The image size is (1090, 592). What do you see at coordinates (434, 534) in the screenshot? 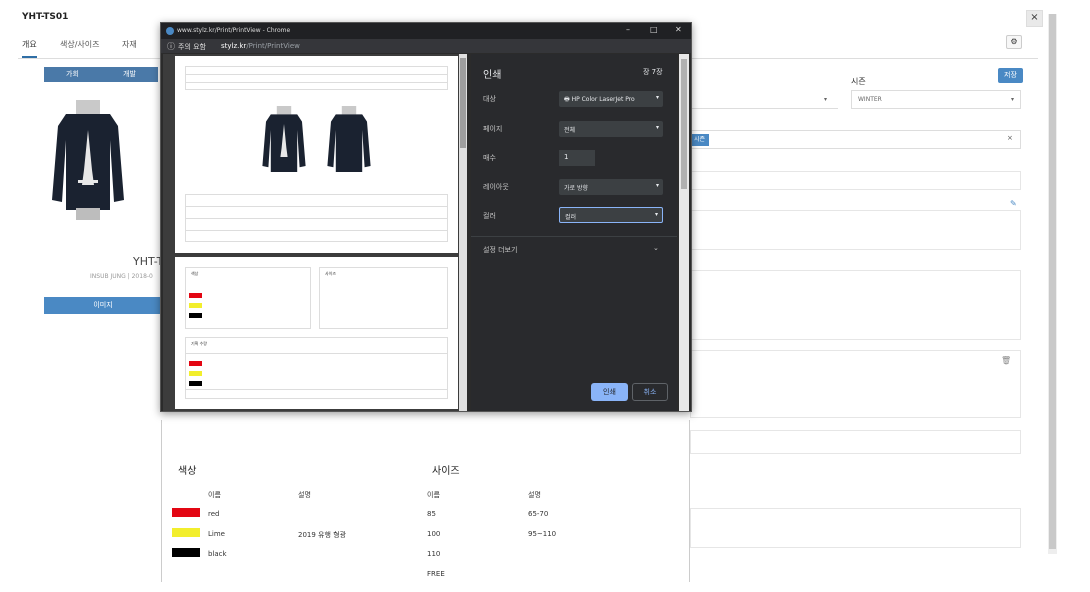
I see `size-name: 100` at bounding box center [434, 534].